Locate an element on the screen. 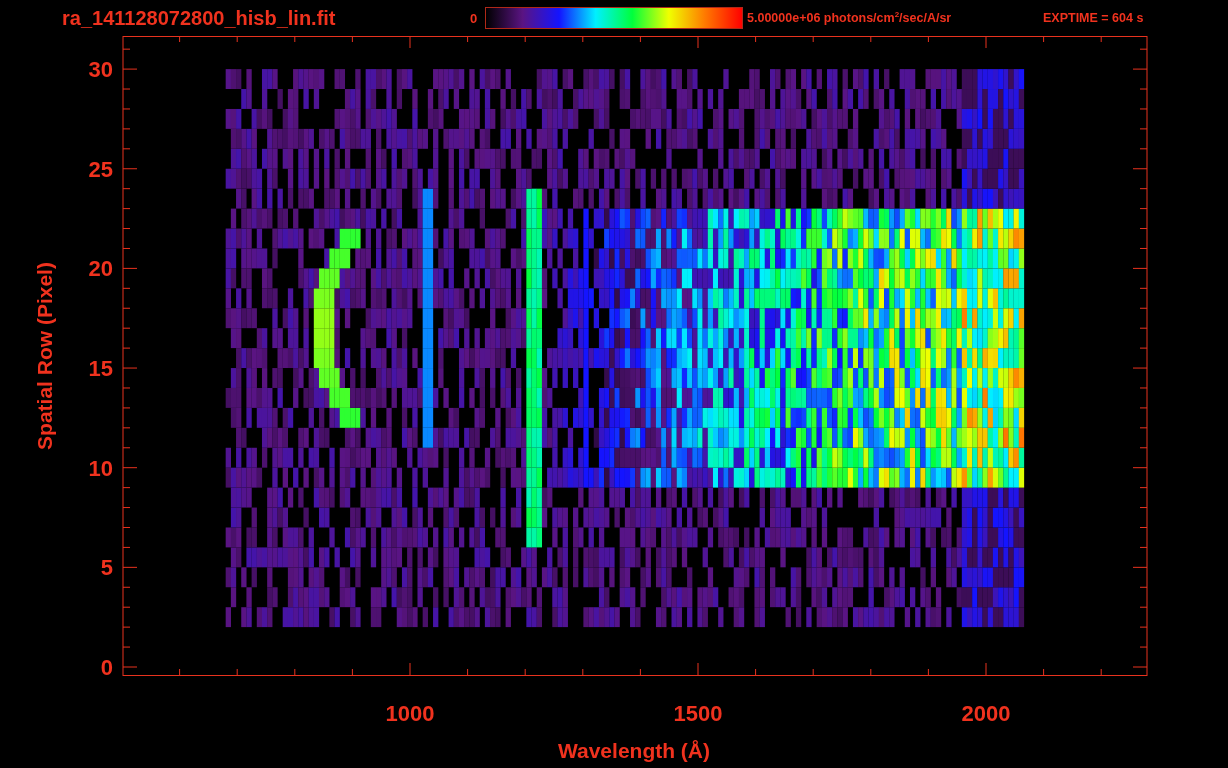  exposure-time-label: EXPTIME = 604 s is located at coordinates (1093, 18).